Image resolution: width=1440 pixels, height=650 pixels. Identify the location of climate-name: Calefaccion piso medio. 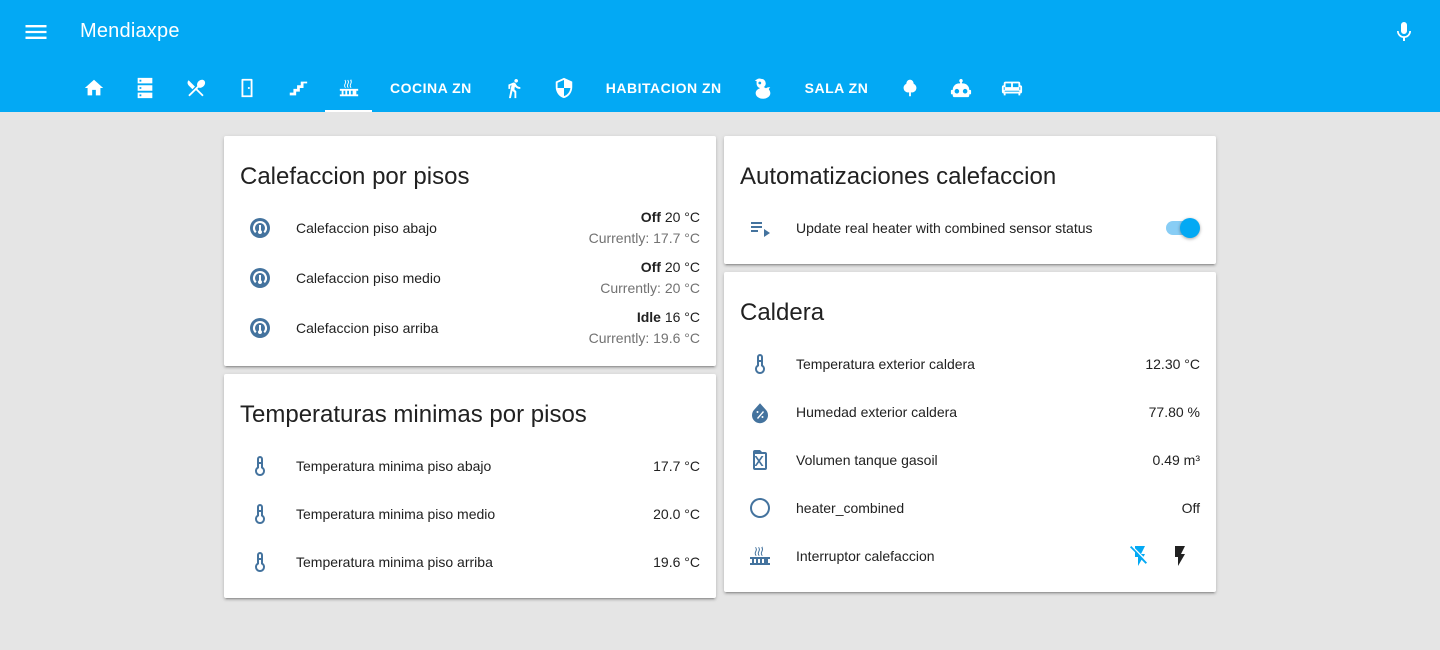
(368, 278).